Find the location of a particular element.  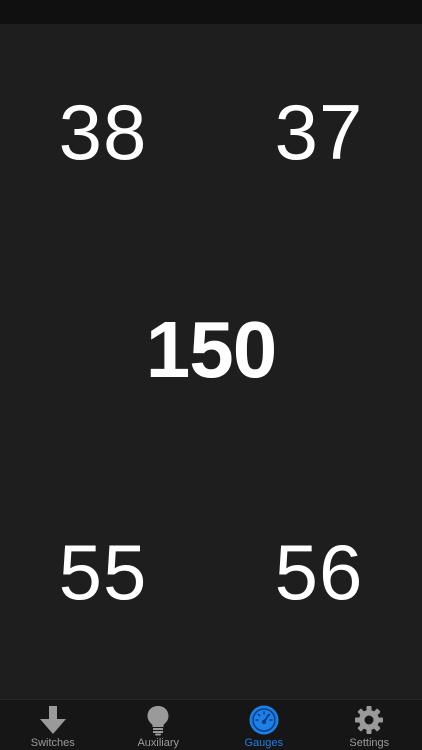

down-arrow-icon is located at coordinates (52, 720).